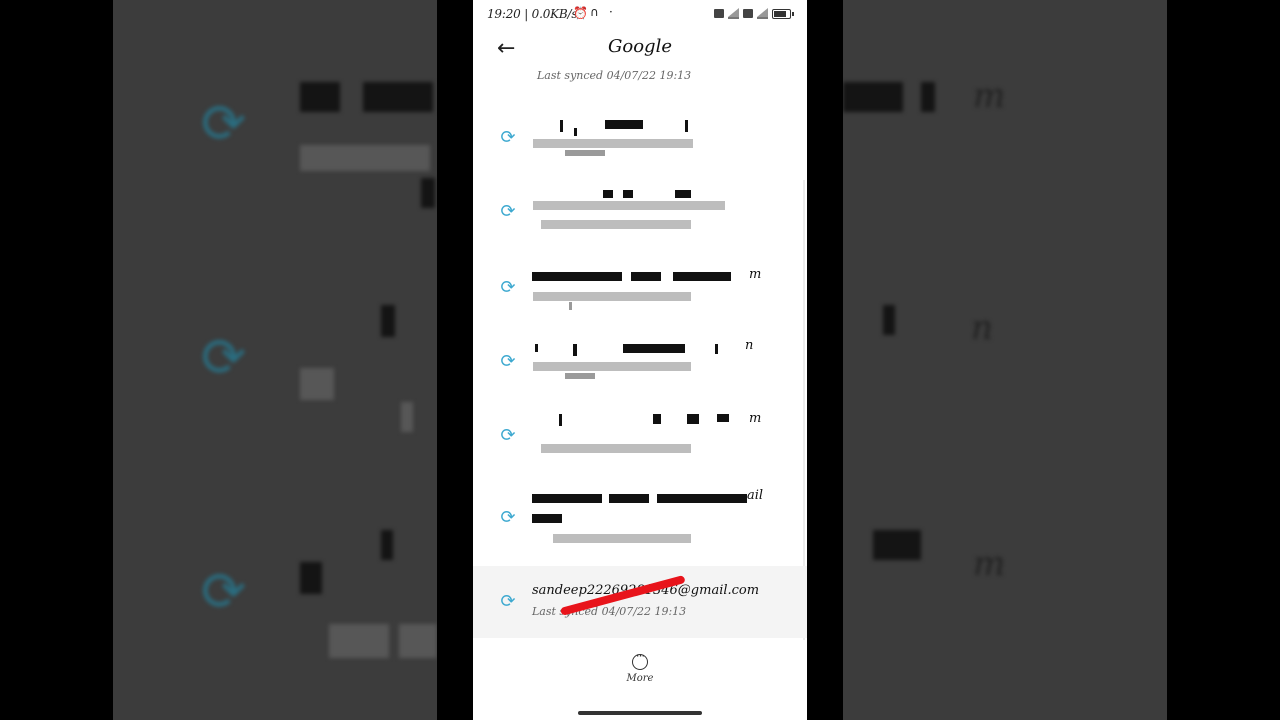 This screenshot has width=1280, height=720. I want to click on status-bar: 19:20 | 0.0KB/s ⏰ ∩ ·, so click(640, 14).